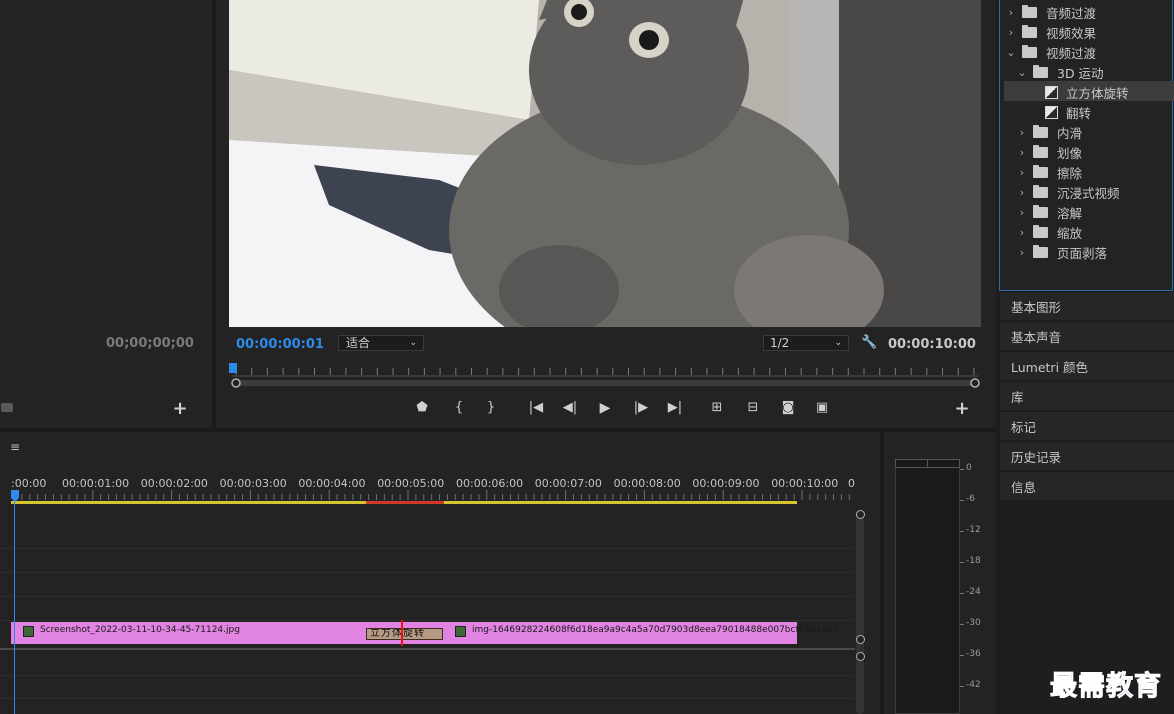  Describe the element at coordinates (14, 608) in the screenshot. I see `playhead-line` at that location.